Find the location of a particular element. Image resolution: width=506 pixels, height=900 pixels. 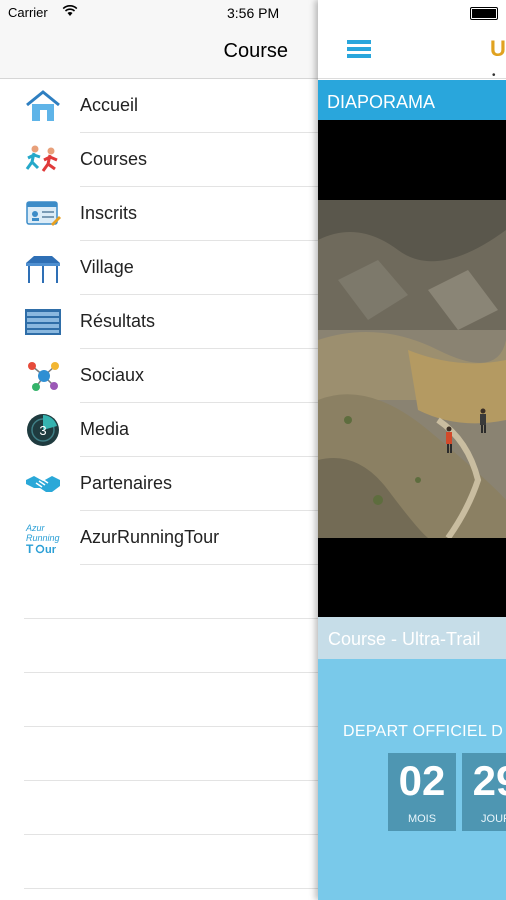

svg-text: T is located at coordinates (30, 549).